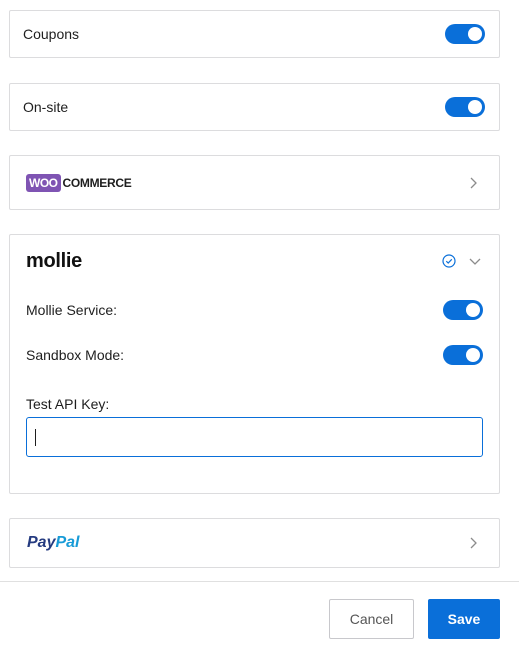  What do you see at coordinates (465, 107) in the screenshot?
I see `onsite-toggle` at bounding box center [465, 107].